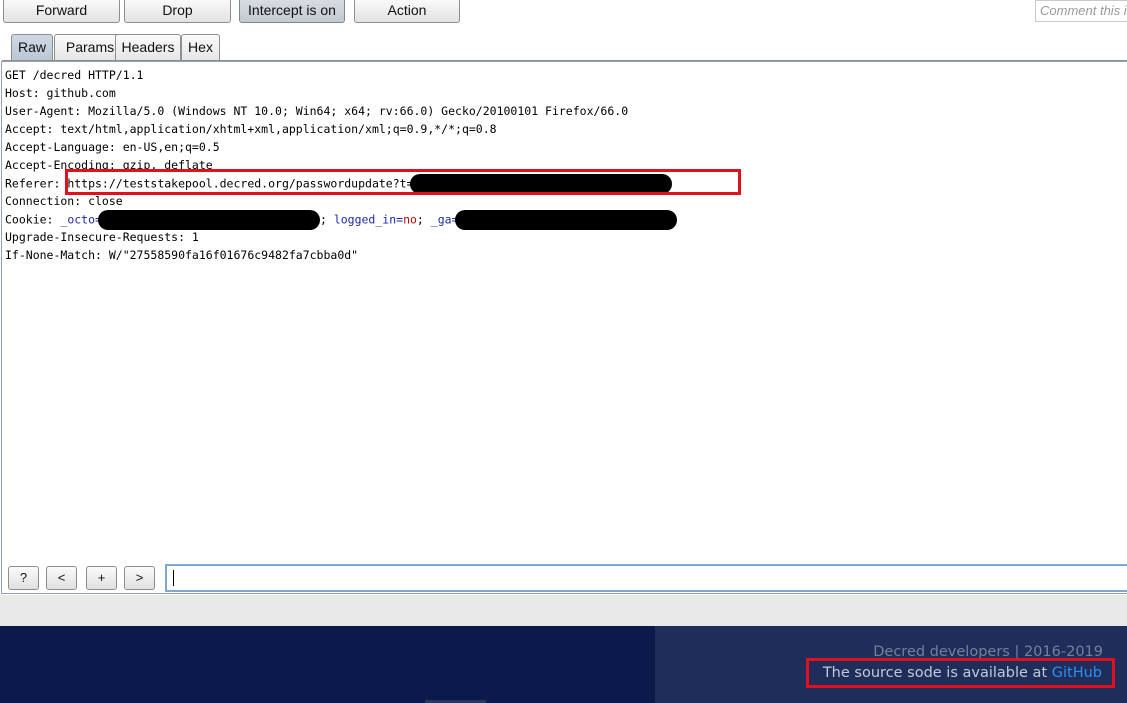 The width and height of the screenshot is (1127, 703). What do you see at coordinates (112, 147) in the screenshot?
I see `header-accept-language: Accept-Language: en-US,en;q=0.5` at bounding box center [112, 147].